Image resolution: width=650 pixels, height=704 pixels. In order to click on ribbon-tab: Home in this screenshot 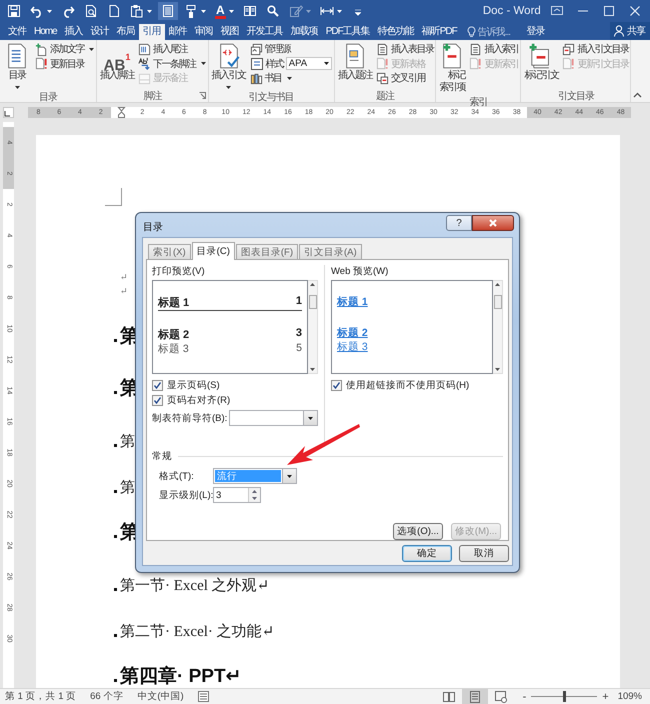, I will do `click(45, 32)`.